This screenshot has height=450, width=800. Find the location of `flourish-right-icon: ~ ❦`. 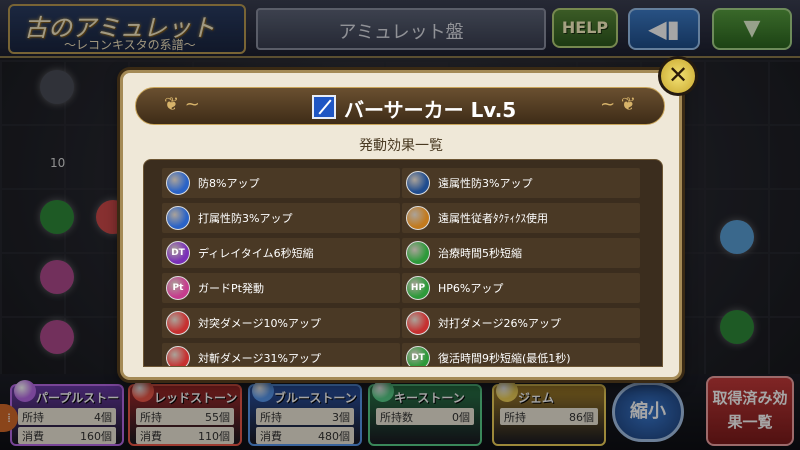

flourish-right-icon: ~ ❦ is located at coordinates (618, 104).